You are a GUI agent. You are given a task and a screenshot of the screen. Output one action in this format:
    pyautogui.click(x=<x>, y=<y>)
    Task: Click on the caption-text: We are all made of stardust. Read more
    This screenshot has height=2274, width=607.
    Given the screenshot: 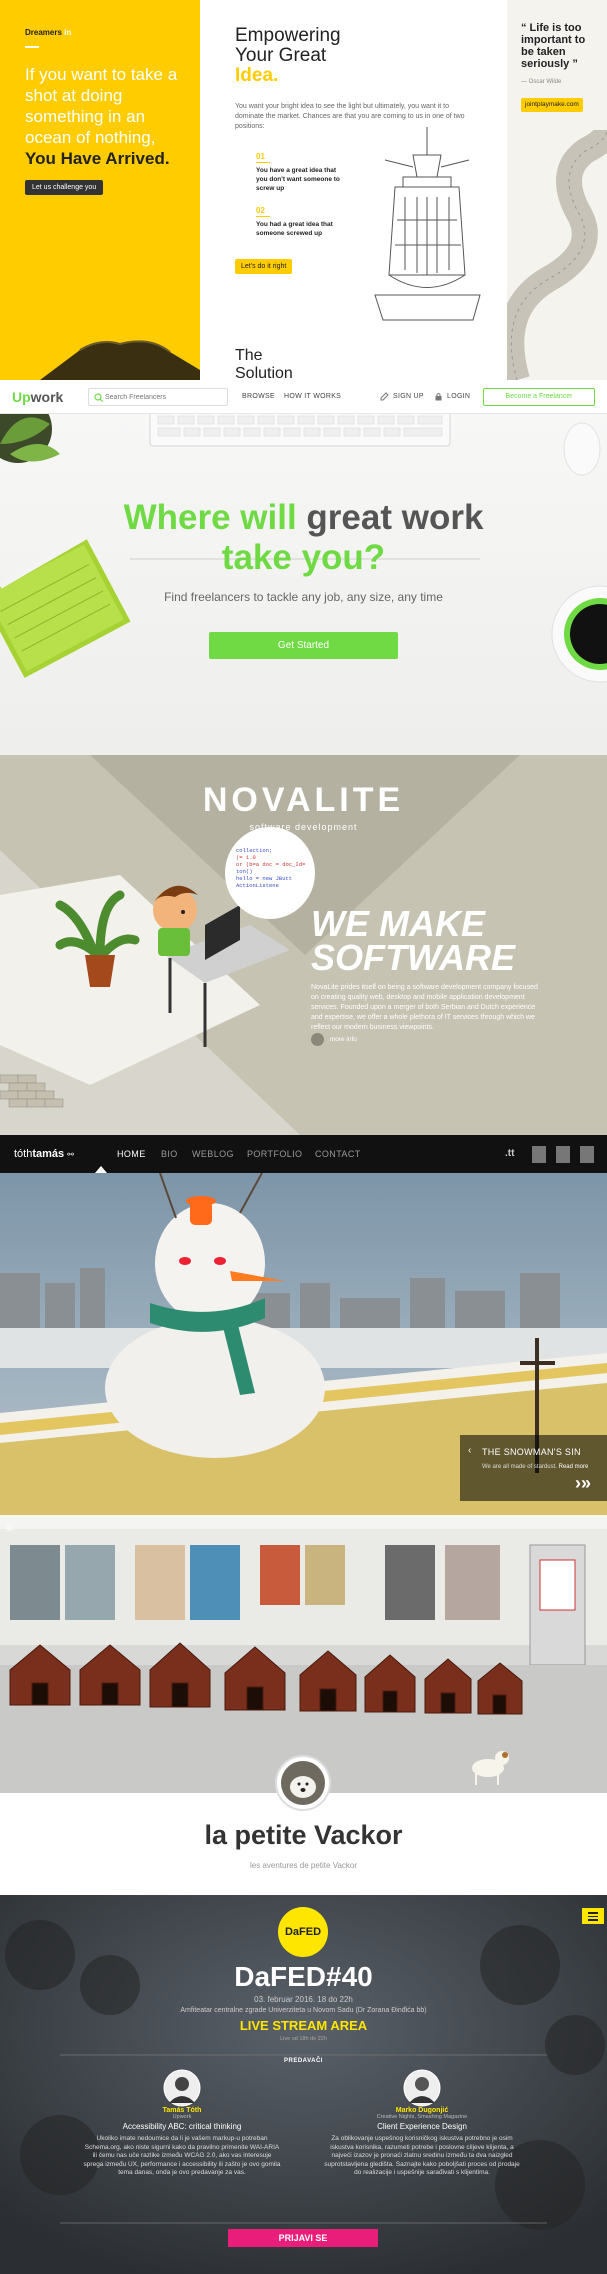 What is the action you would take?
    pyautogui.click(x=535, y=1467)
    